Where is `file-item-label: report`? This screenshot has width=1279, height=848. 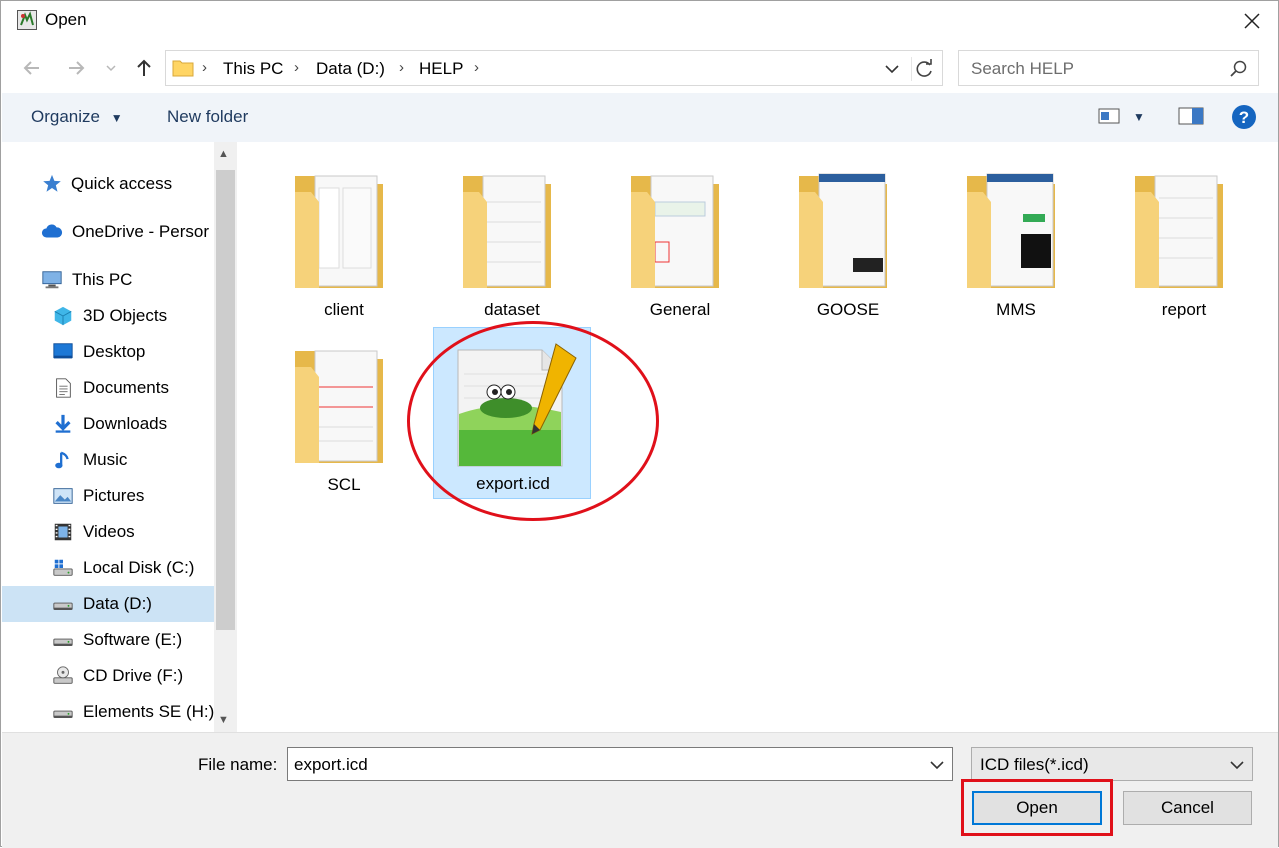
file-item-label: report is located at coordinates (1184, 309).